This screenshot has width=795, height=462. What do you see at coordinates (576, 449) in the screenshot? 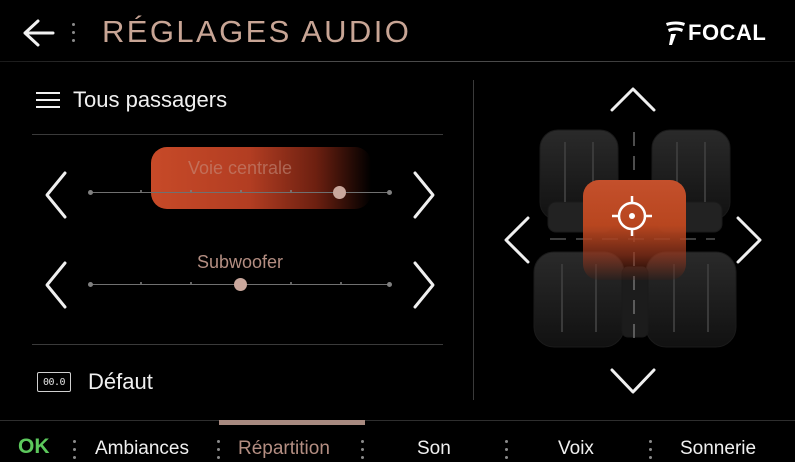
I see `tab-voix: Voix` at bounding box center [576, 449].